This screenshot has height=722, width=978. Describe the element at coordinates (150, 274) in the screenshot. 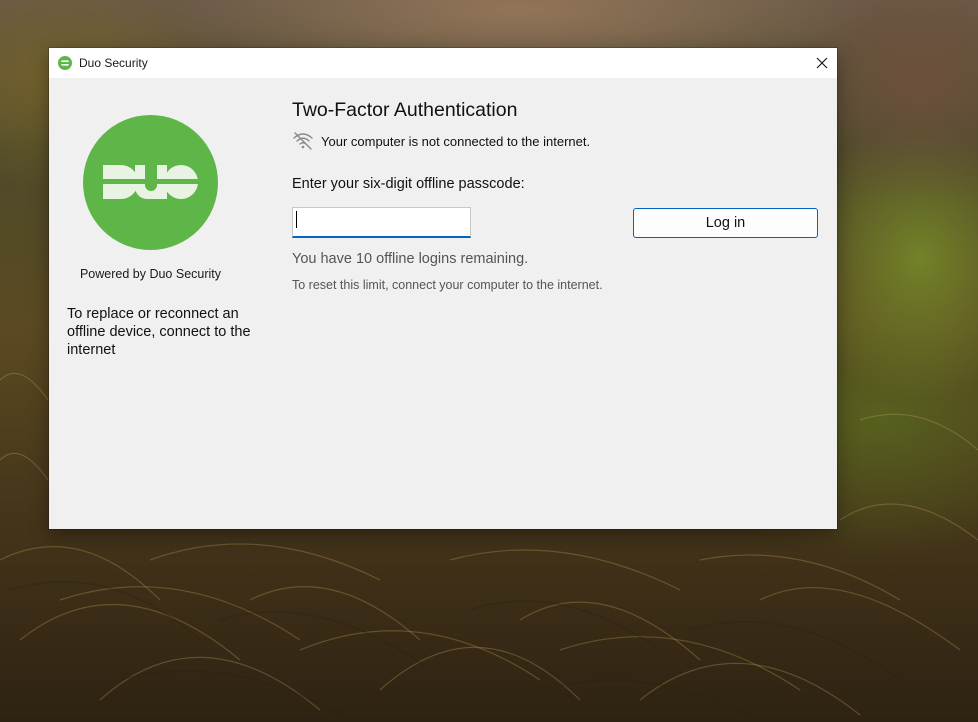

I see `powered-by-label: Powered by Duo Security` at that location.